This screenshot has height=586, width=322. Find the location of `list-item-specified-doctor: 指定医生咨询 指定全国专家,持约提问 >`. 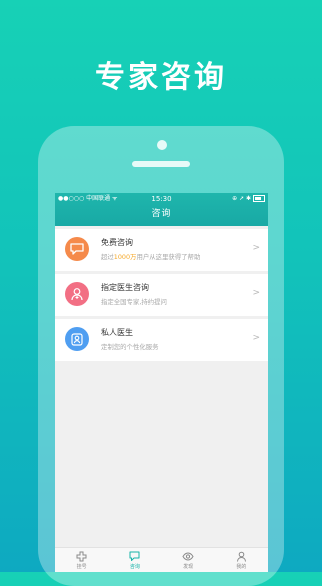

list-item-specified-doctor: 指定医生咨询 指定全国专家,持约提问 > is located at coordinates (161, 295).